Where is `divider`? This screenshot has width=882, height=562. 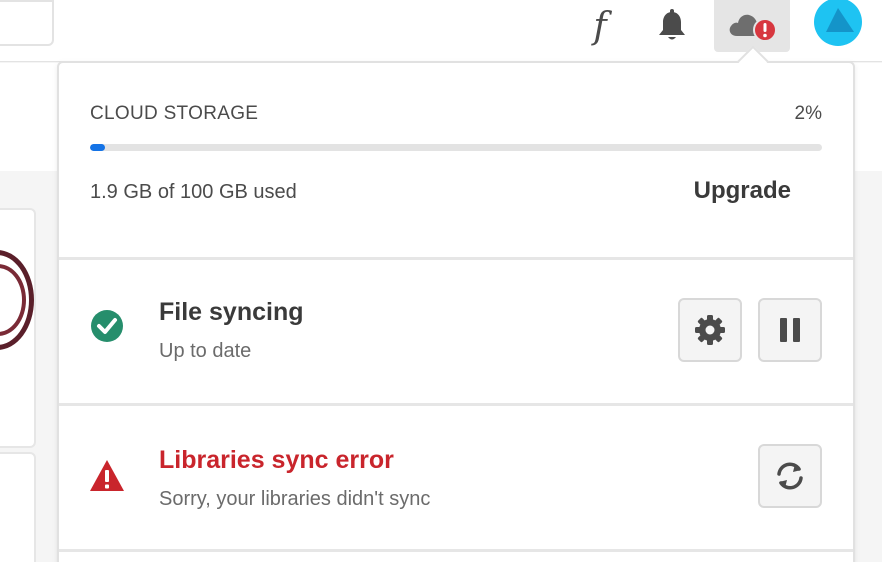 divider is located at coordinates (456, 550).